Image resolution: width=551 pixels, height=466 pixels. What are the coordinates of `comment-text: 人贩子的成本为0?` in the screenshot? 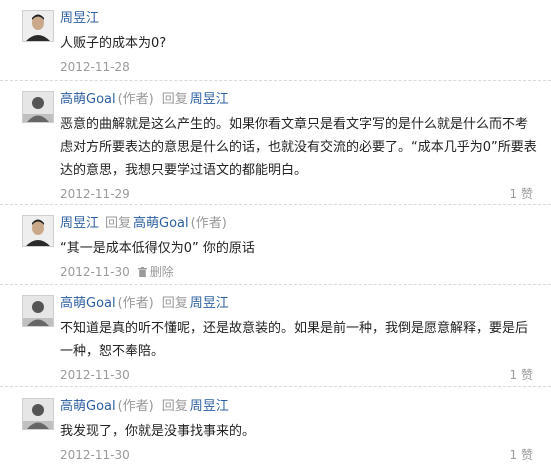 It's located at (113, 43).